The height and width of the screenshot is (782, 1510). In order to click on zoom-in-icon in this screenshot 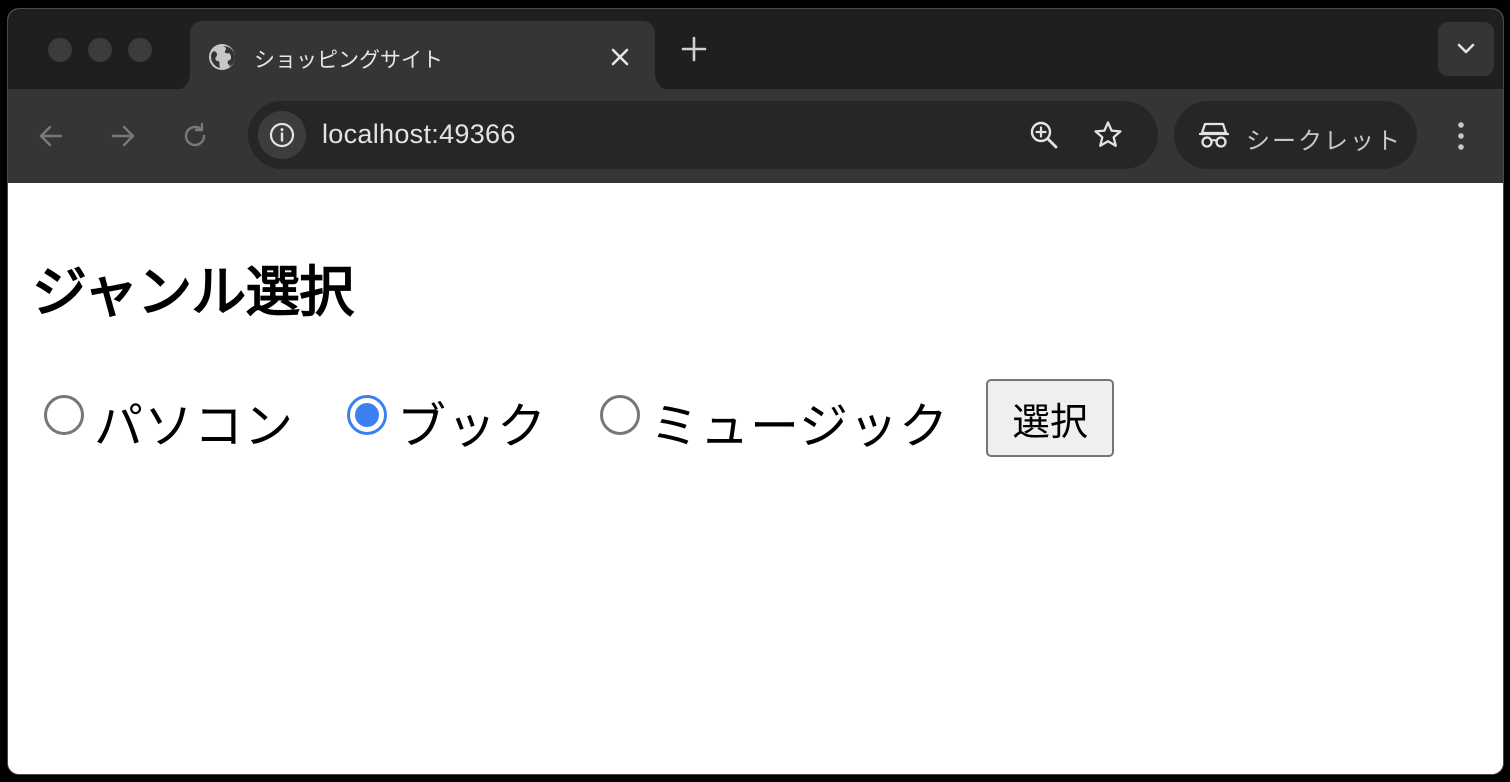, I will do `click(1044, 135)`.